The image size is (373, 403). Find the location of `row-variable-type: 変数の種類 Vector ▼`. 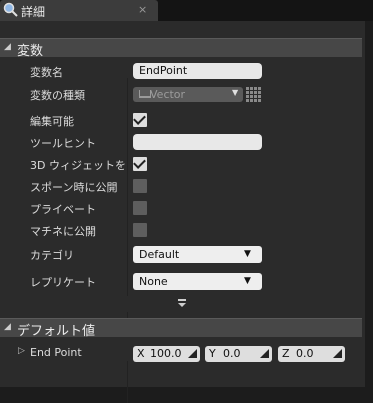

row-variable-type: 変数の種類 Vector ▼ is located at coordinates (181, 94).